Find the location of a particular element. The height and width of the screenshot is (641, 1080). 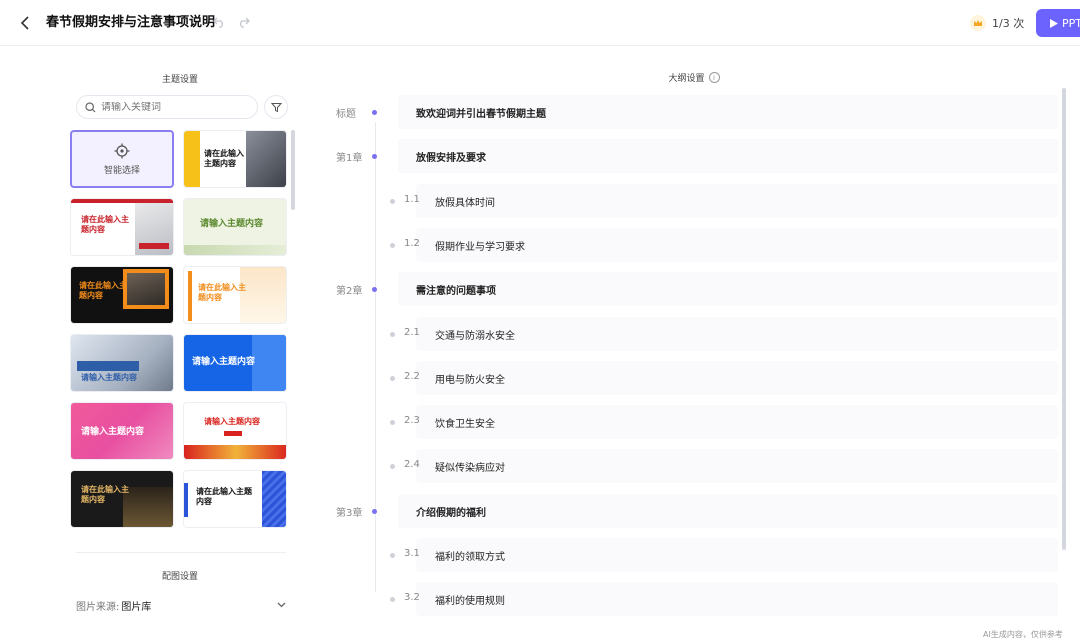

outline-section-row: 1.2 假期作业与学习要求 is located at coordinates (688, 245).